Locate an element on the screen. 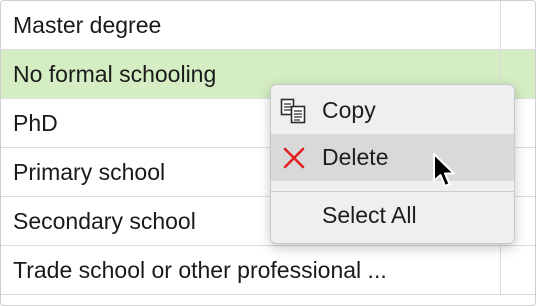  list-item-label: Primary school is located at coordinates (89, 171).